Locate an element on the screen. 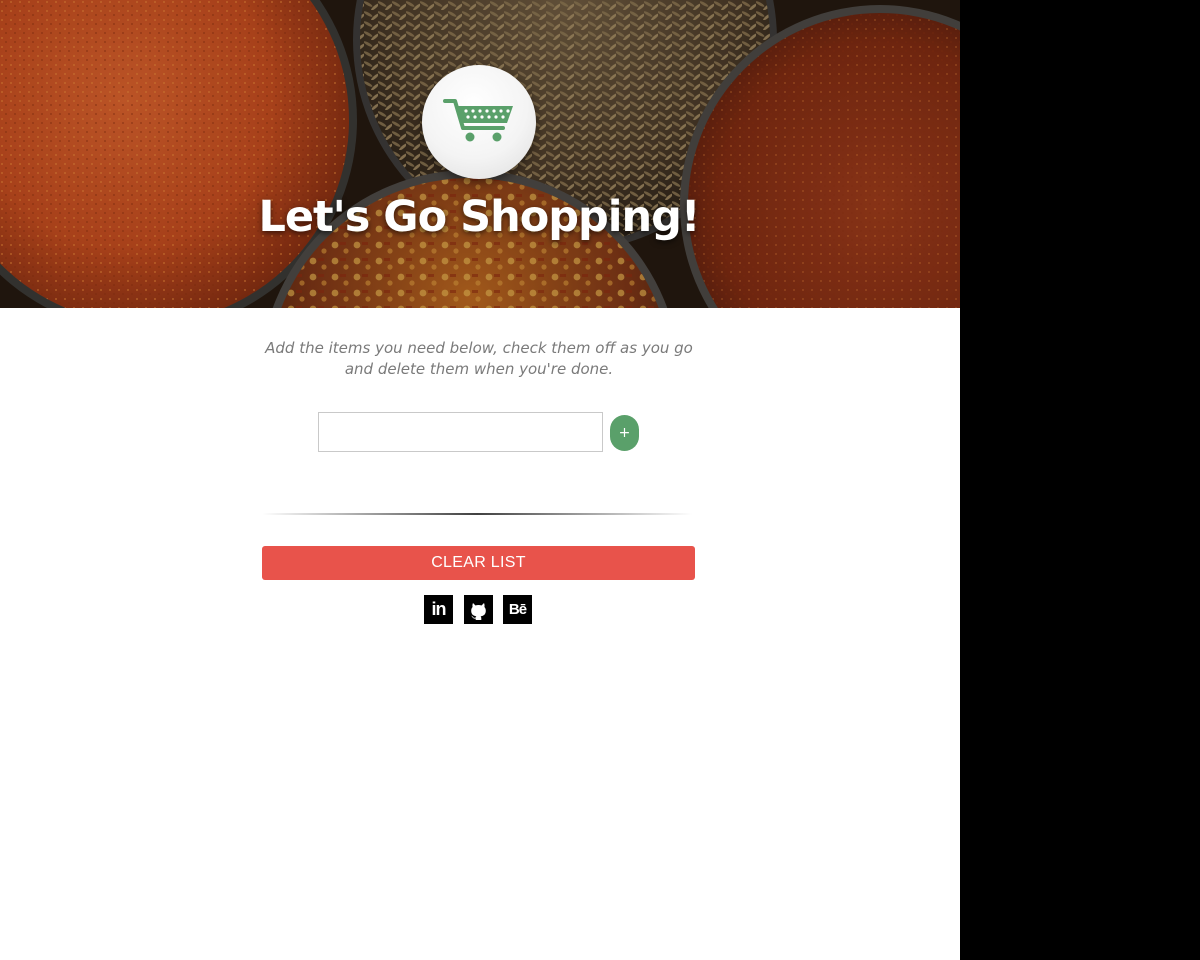 The height and width of the screenshot is (960, 1200). linkedin-icon: in is located at coordinates (439, 609).